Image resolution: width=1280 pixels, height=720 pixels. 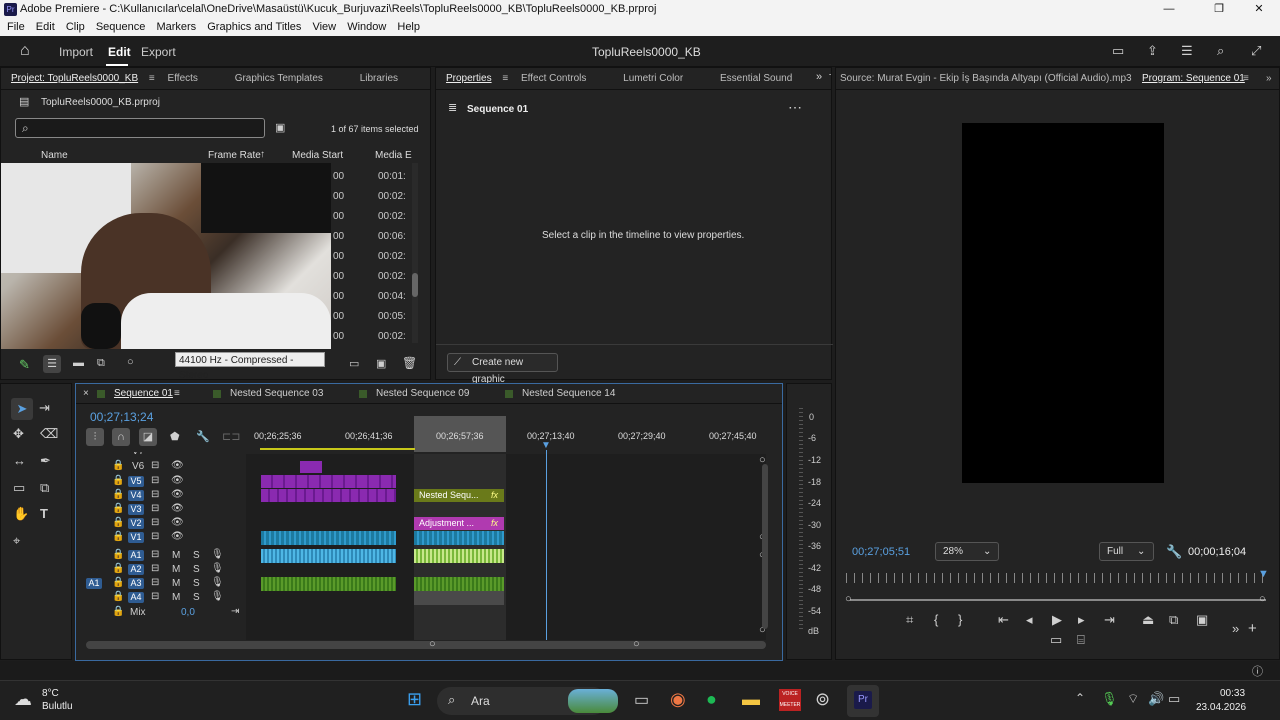 What do you see at coordinates (24, 365) in the screenshot?
I see `pencil-icon: ✎` at bounding box center [24, 365].